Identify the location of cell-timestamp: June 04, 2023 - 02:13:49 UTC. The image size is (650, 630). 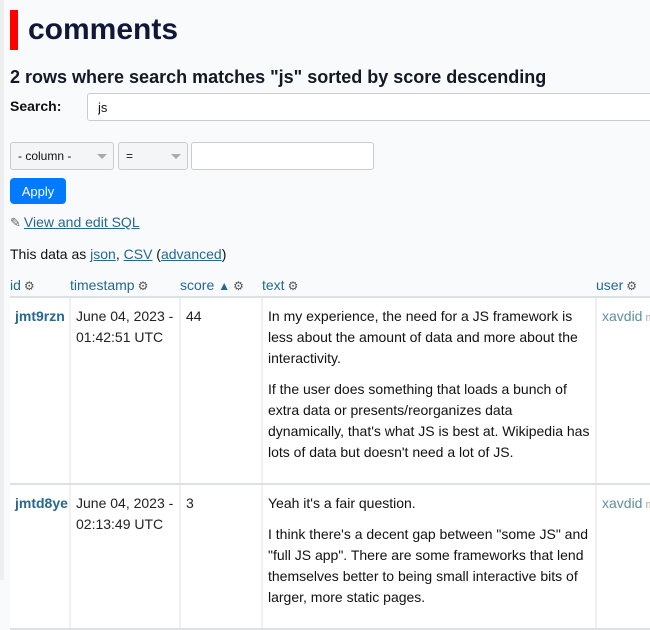
(125, 557).